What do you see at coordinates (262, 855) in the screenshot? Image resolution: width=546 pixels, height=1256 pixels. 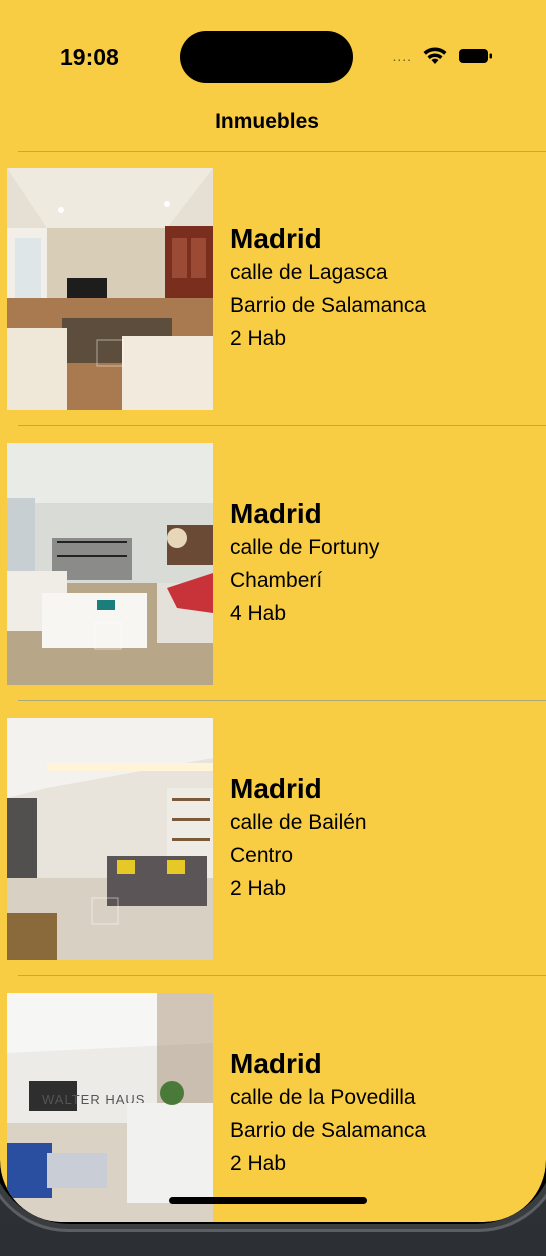 I see `listing-district: Centro` at bounding box center [262, 855].